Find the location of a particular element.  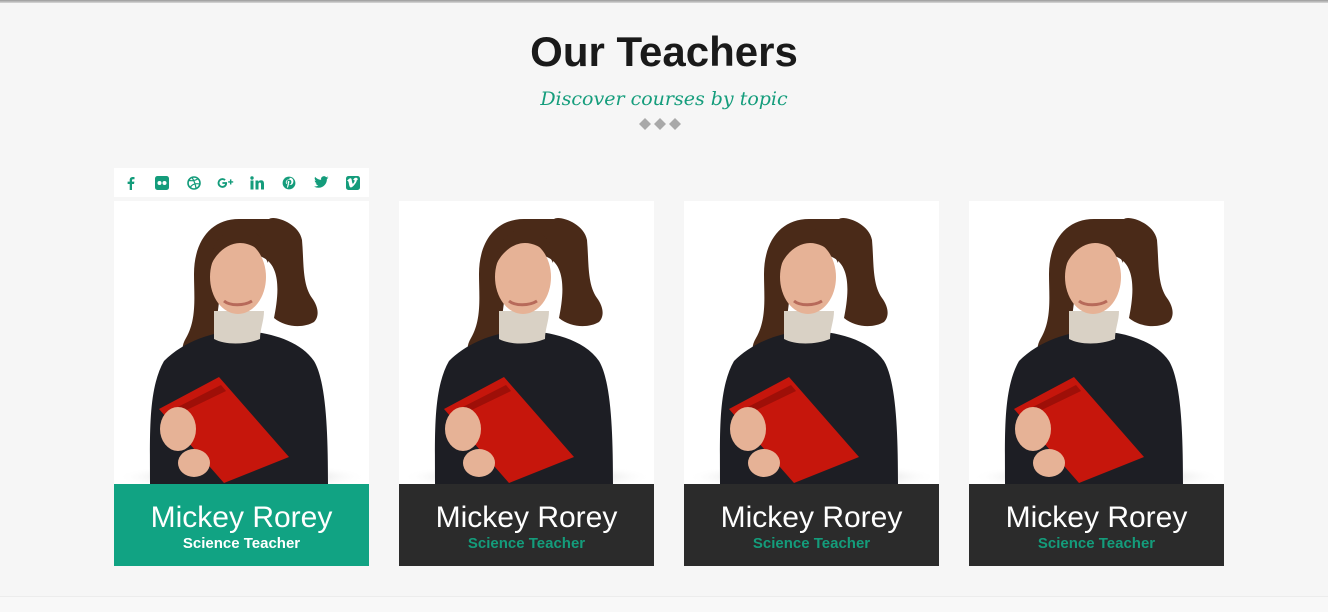

diamond-divider-icon is located at coordinates (660, 124).